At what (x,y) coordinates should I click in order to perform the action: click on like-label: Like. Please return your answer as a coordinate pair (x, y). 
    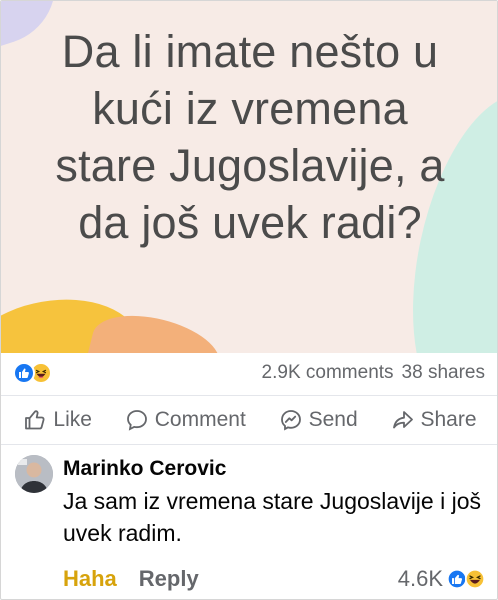
    Looking at the image, I should click on (72, 419).